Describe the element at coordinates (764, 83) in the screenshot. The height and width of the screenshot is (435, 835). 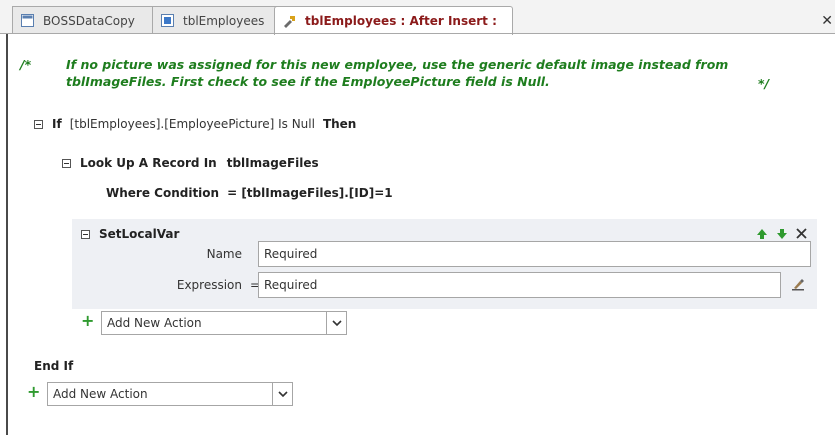
I see `comment-close: */` at that location.